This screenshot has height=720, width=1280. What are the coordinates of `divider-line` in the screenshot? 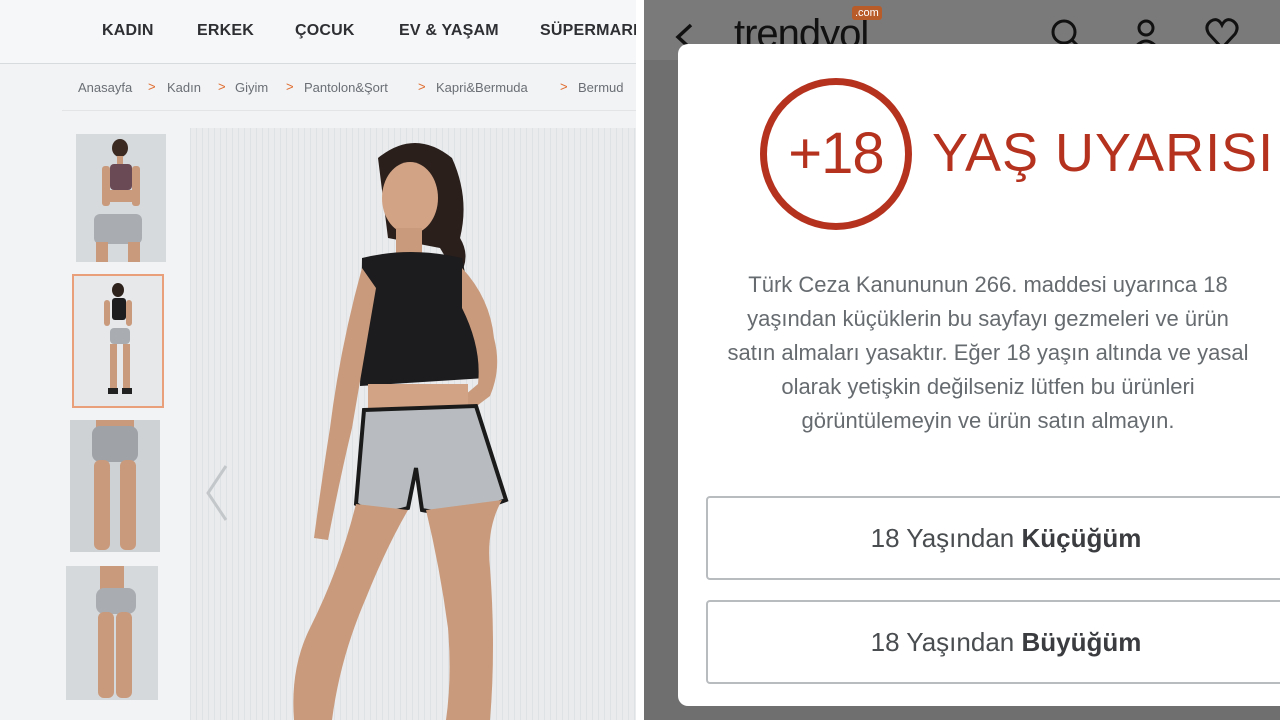 It's located at (349, 110).